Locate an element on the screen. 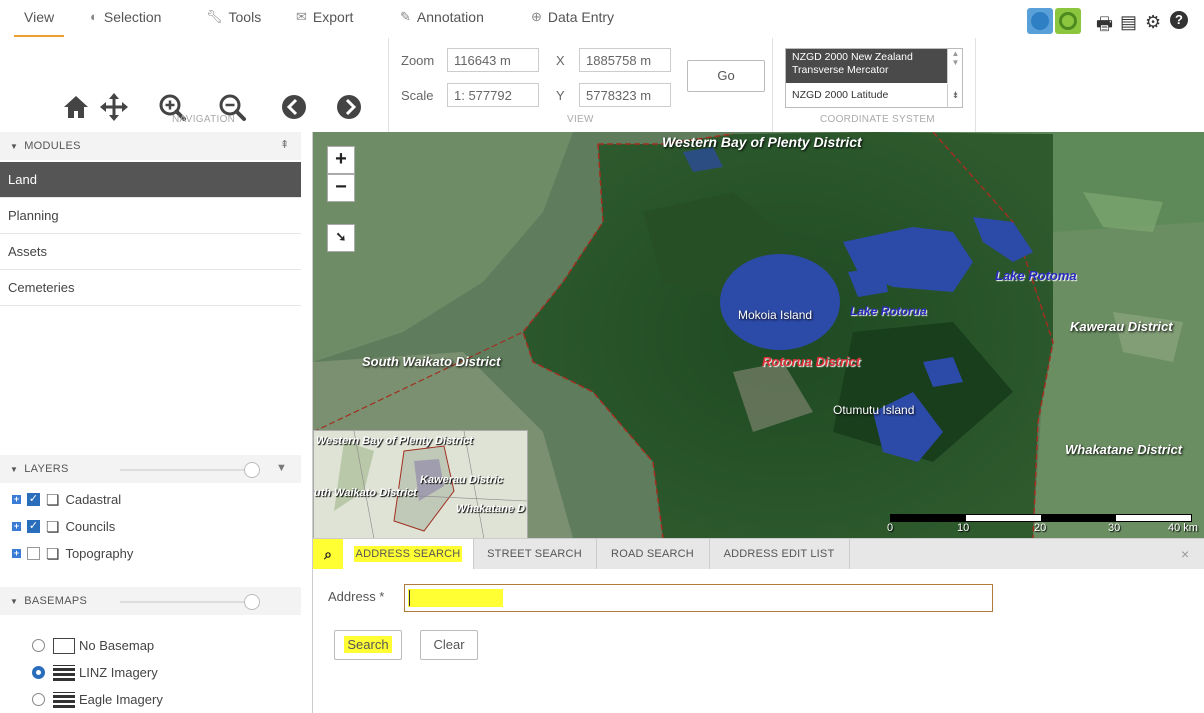  y-field: 5778323 m is located at coordinates (625, 95).